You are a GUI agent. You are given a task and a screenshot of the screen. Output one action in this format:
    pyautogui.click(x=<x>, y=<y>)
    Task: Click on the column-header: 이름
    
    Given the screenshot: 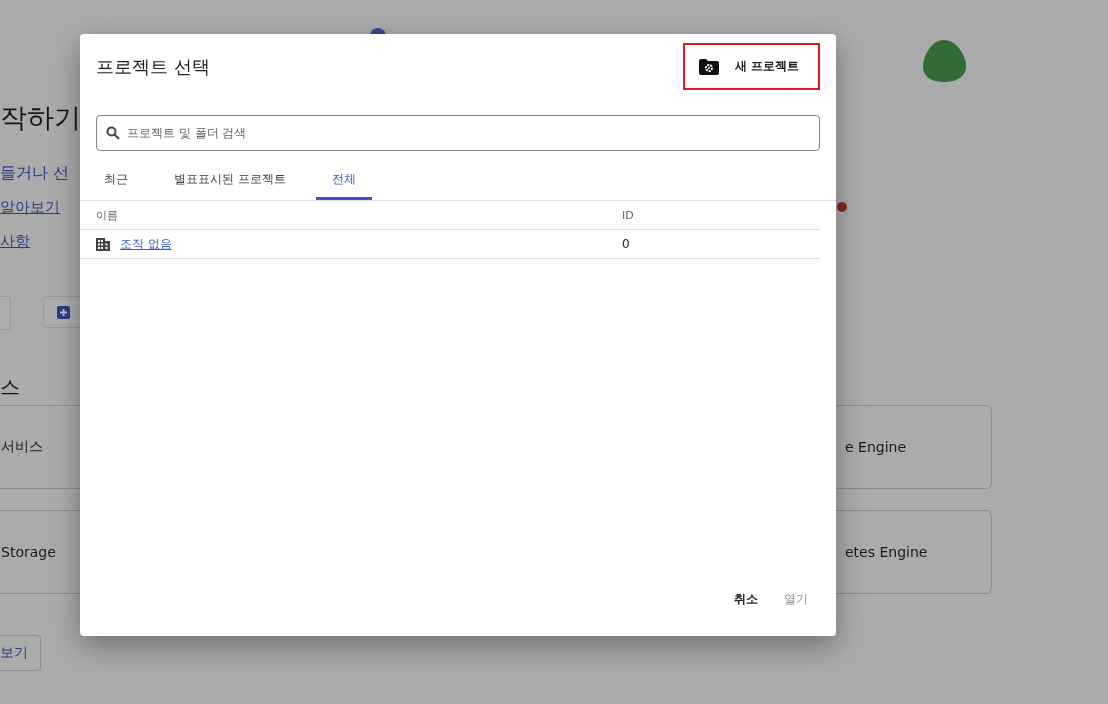 What is the action you would take?
    pyautogui.click(x=107, y=215)
    